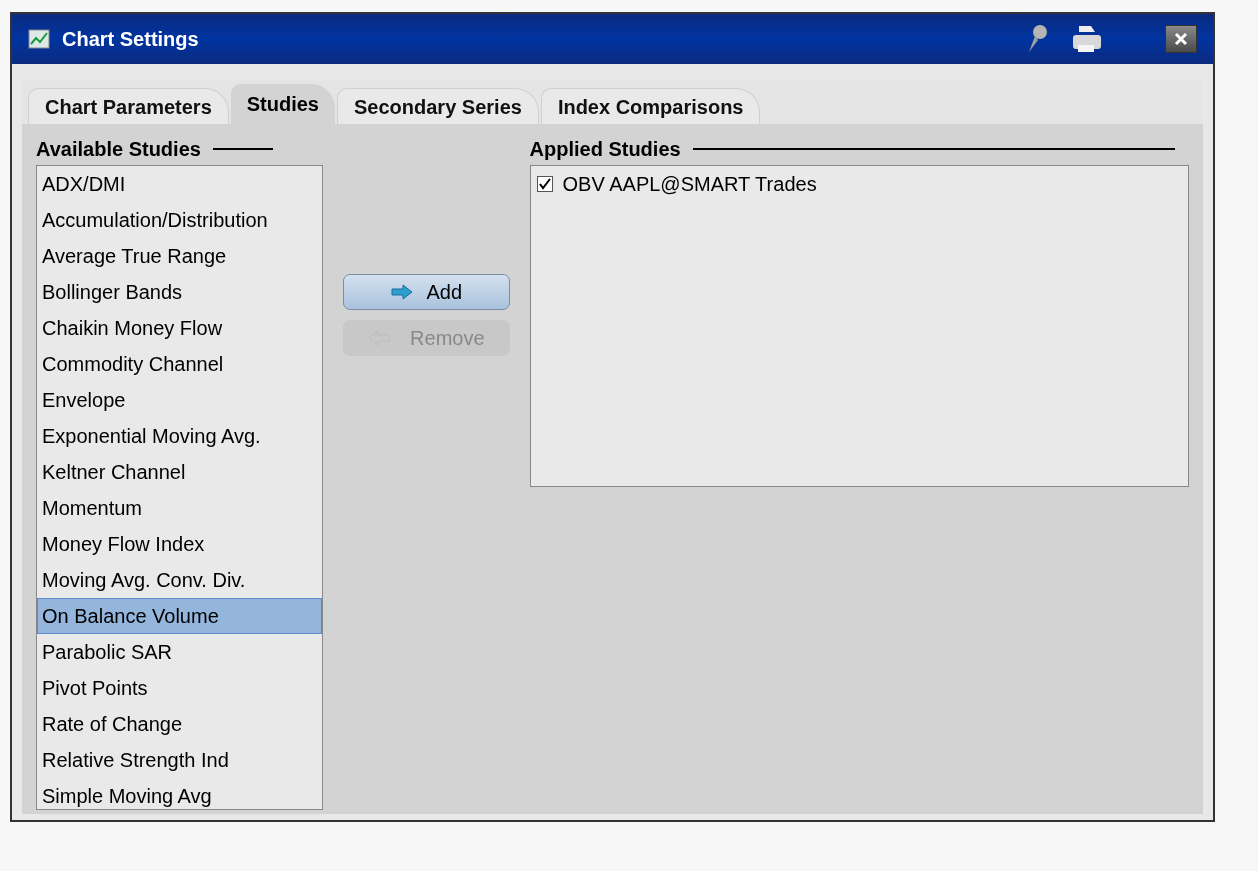 The height and width of the screenshot is (871, 1258). What do you see at coordinates (180, 400) in the screenshot?
I see `study-item: Envelope` at bounding box center [180, 400].